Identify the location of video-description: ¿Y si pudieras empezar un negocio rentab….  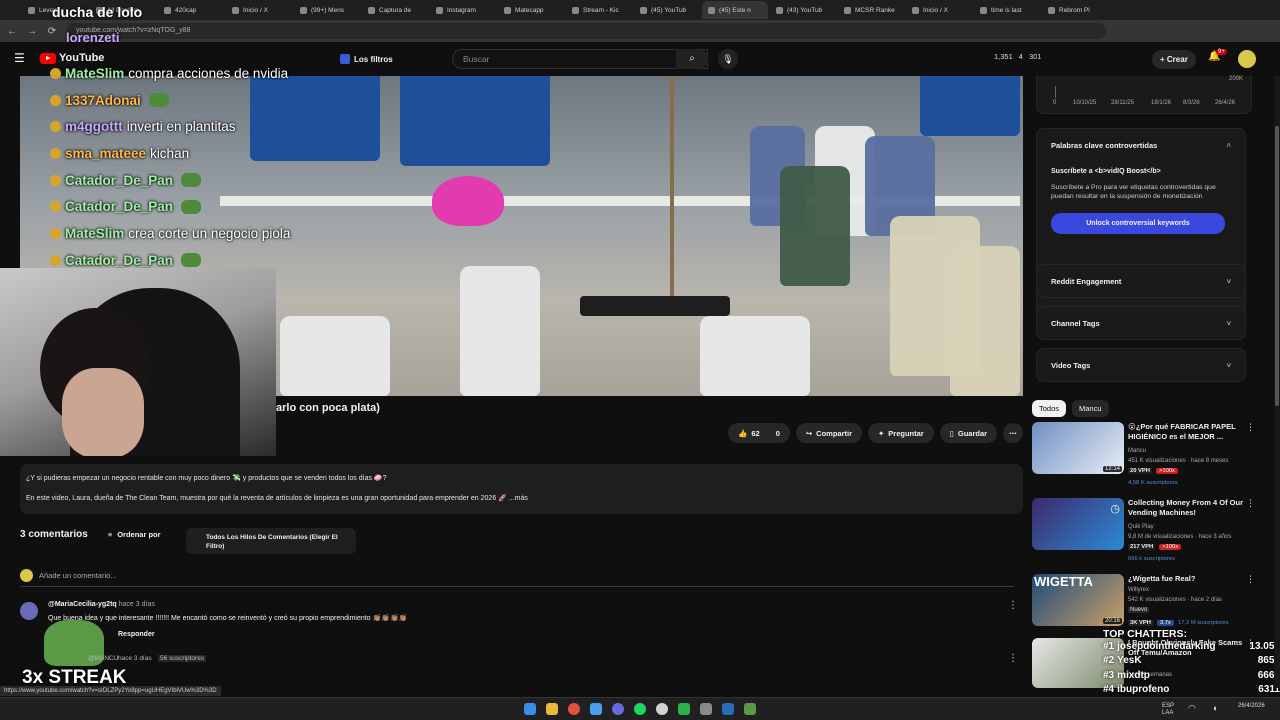
(521, 489).